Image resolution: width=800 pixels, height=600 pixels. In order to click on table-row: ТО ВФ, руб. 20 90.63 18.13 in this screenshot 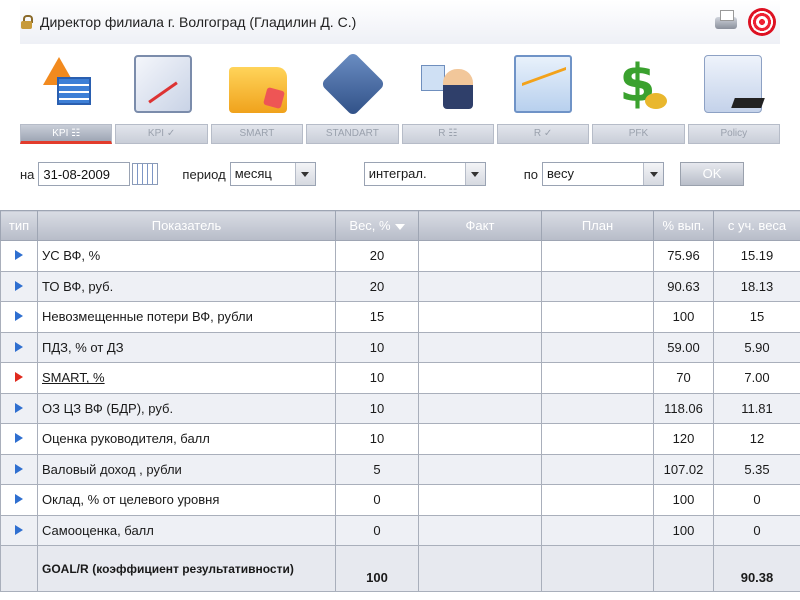, I will do `click(400, 286)`.